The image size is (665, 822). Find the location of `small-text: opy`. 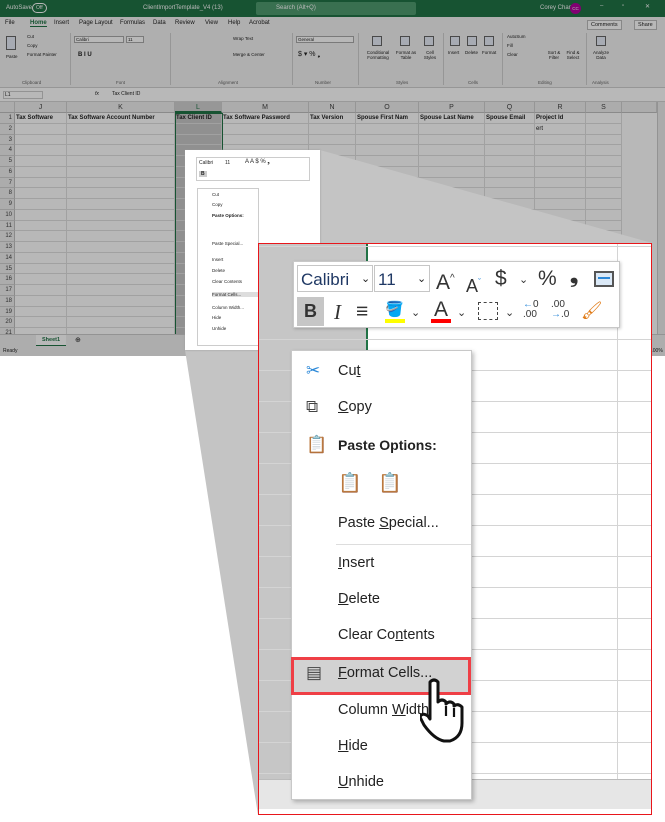

small-text: opy is located at coordinates (219, 204).